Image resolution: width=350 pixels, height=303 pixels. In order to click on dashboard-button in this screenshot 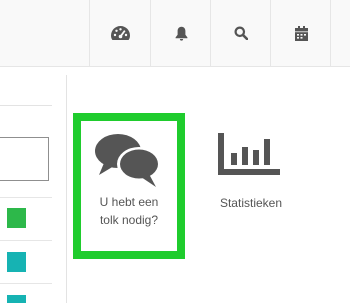, I will do `click(120, 33)`.